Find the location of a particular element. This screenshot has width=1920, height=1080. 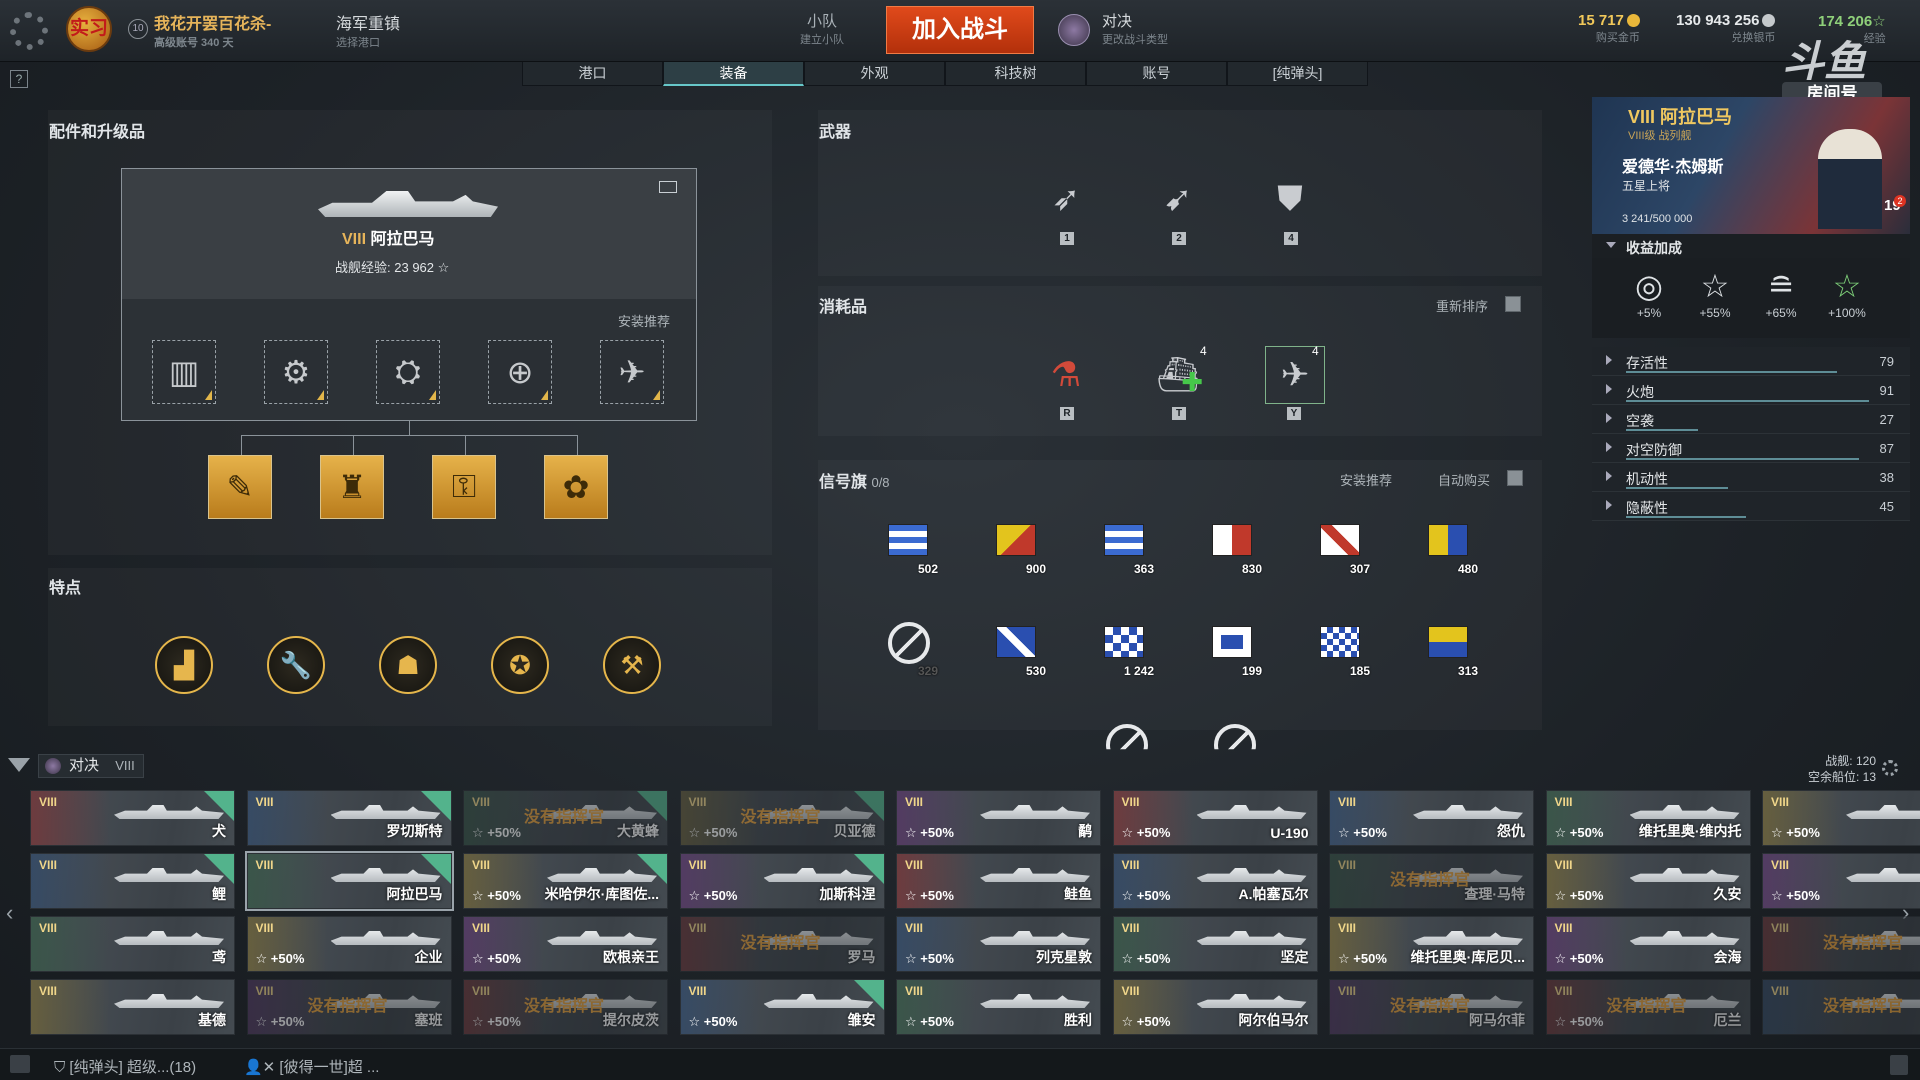

ship-slot: VIII ☆ +50% 鲑鱼 is located at coordinates (998, 881).